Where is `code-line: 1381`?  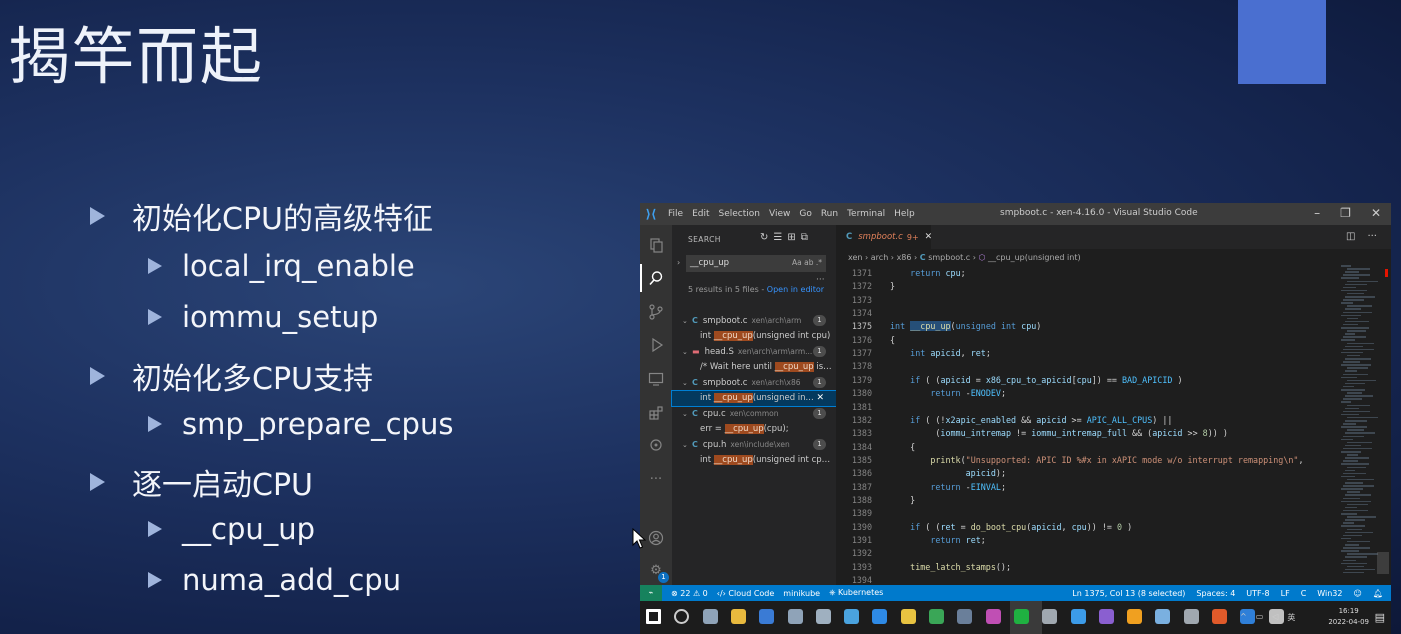
code-line: 1381 is located at coordinates (1086, 407).